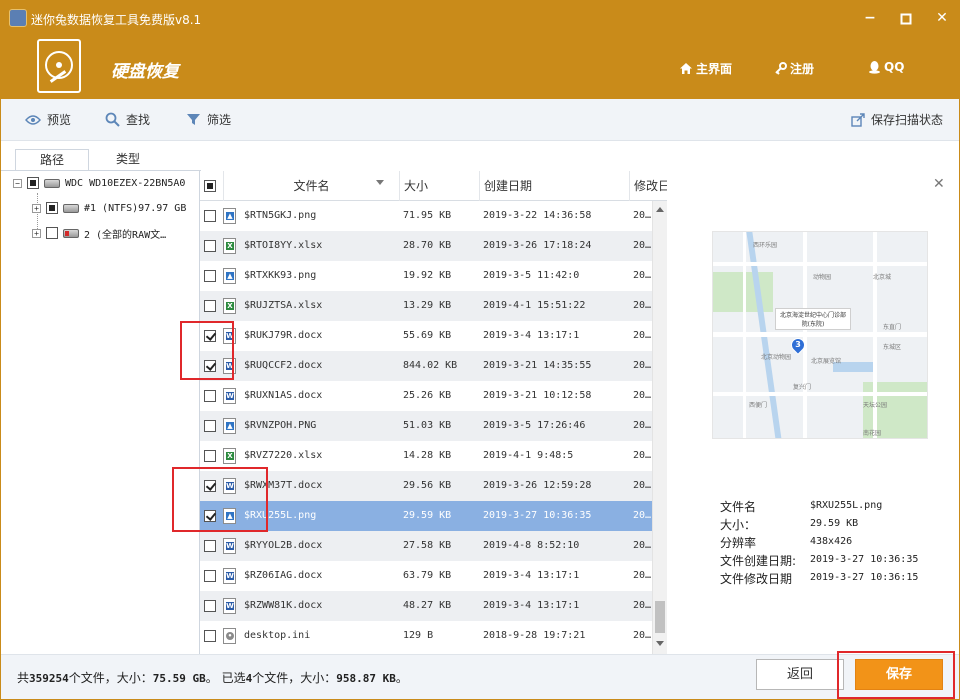  Describe the element at coordinates (440, 186) in the screenshot. I see `column-size: 大小` at that location.